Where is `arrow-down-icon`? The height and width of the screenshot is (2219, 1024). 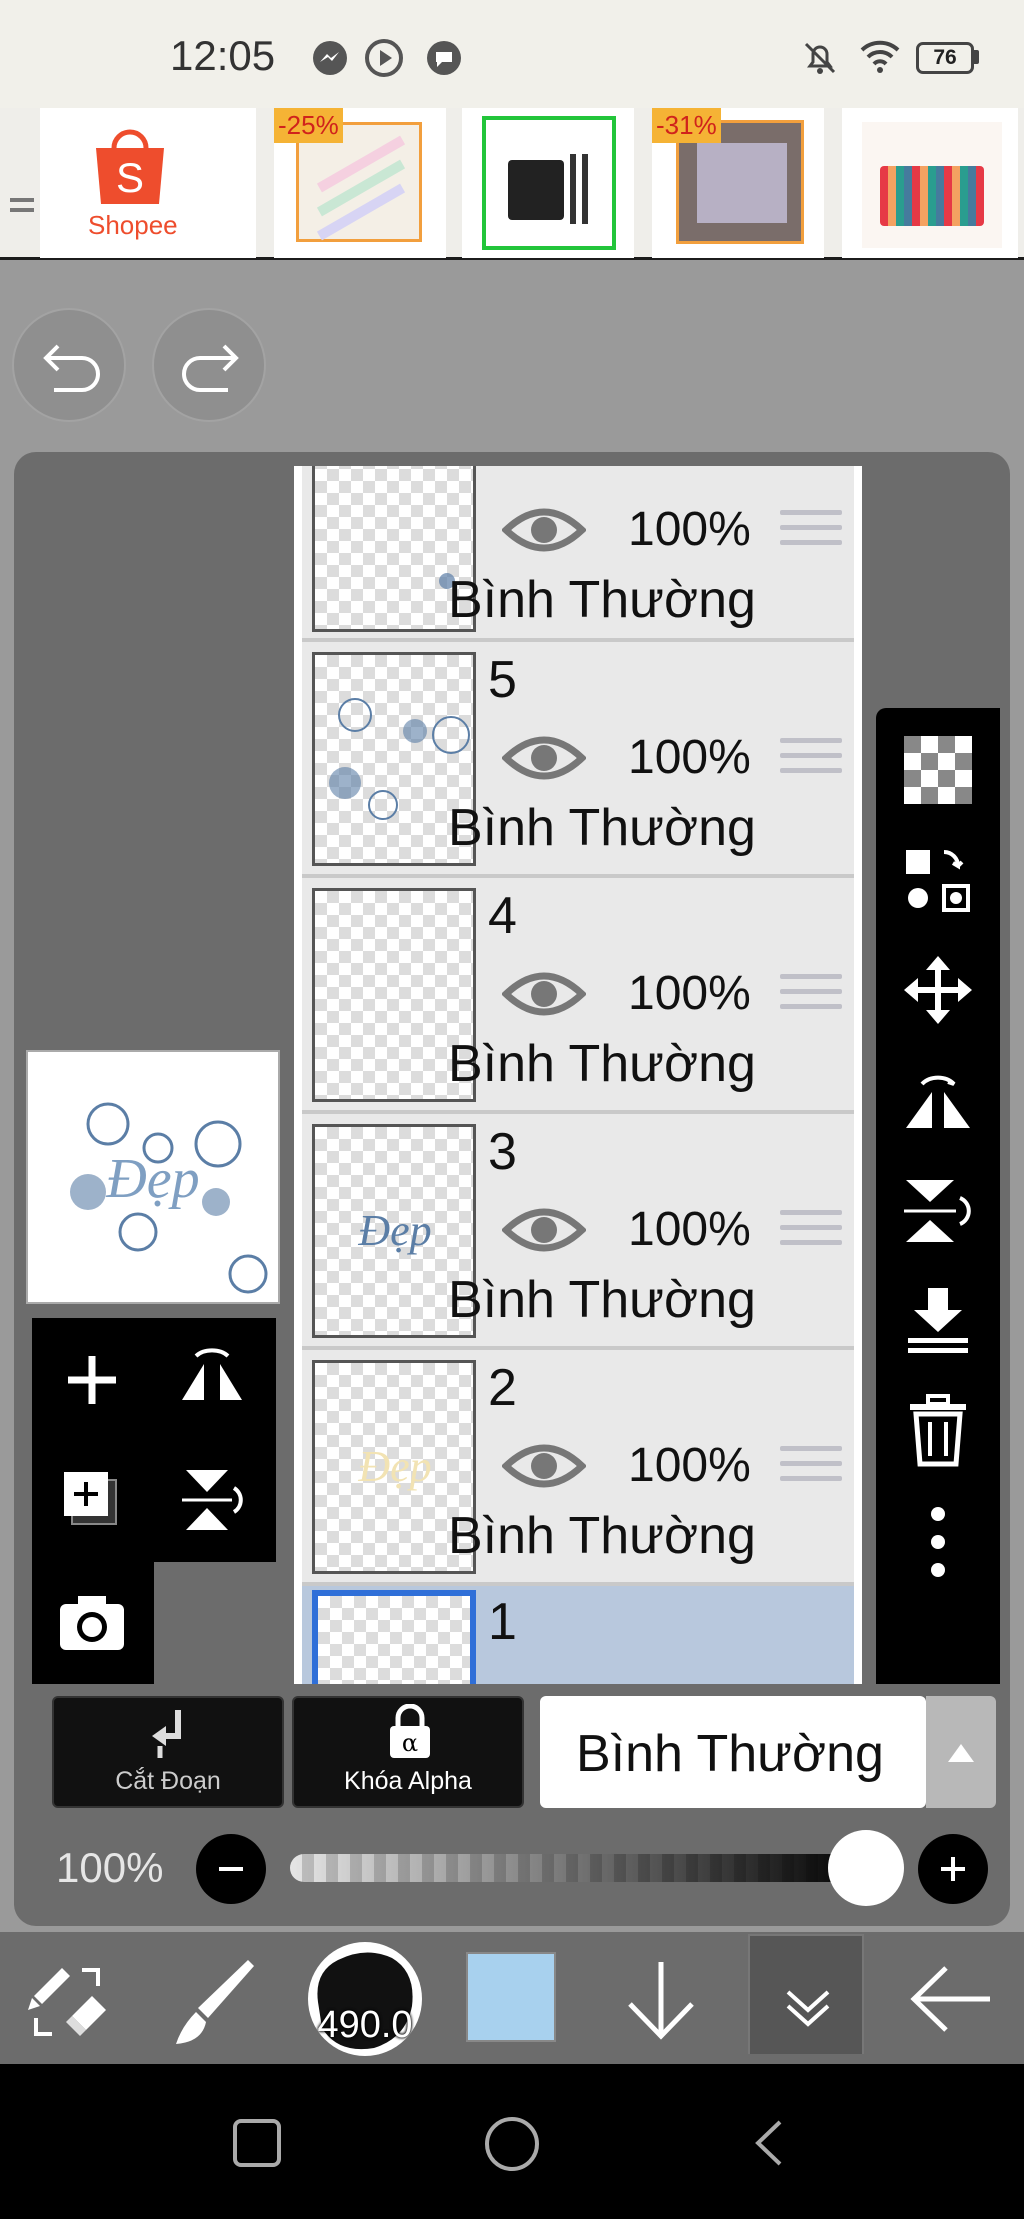 arrow-down-icon is located at coordinates (661, 2001).